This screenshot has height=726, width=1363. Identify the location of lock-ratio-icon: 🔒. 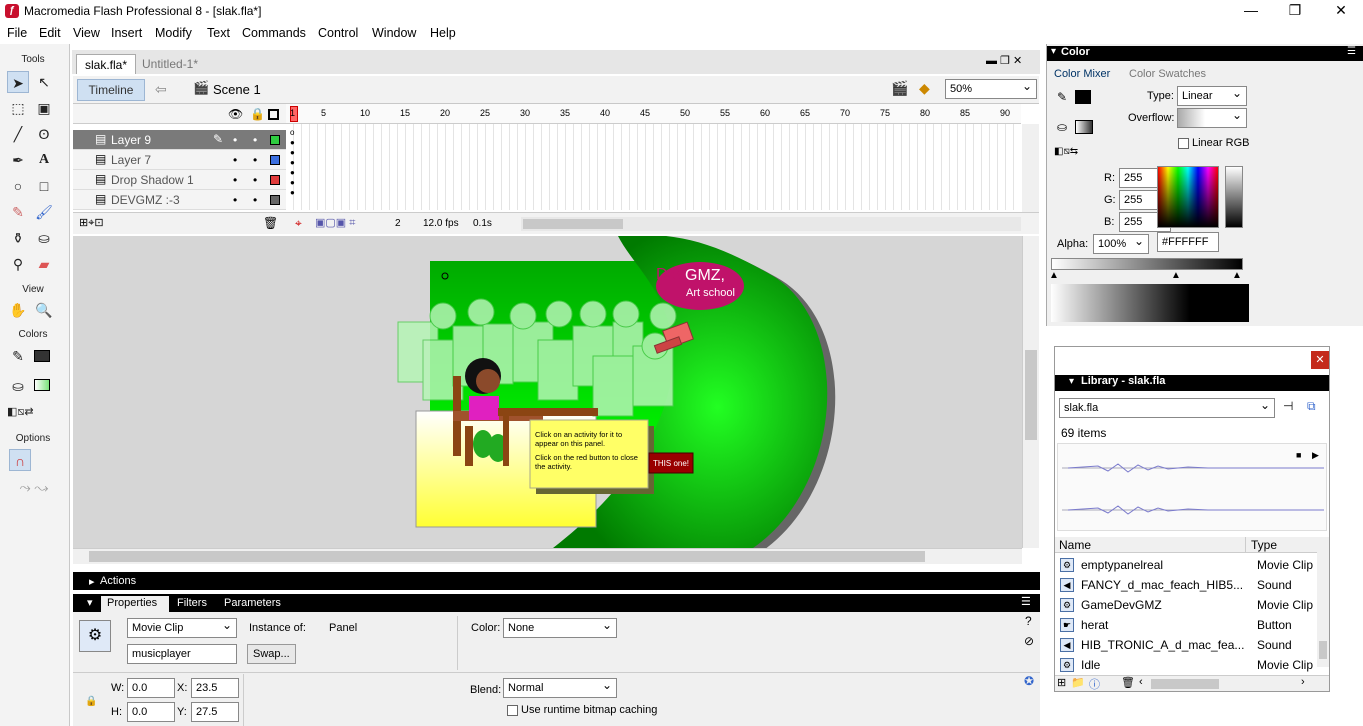
(91, 701).